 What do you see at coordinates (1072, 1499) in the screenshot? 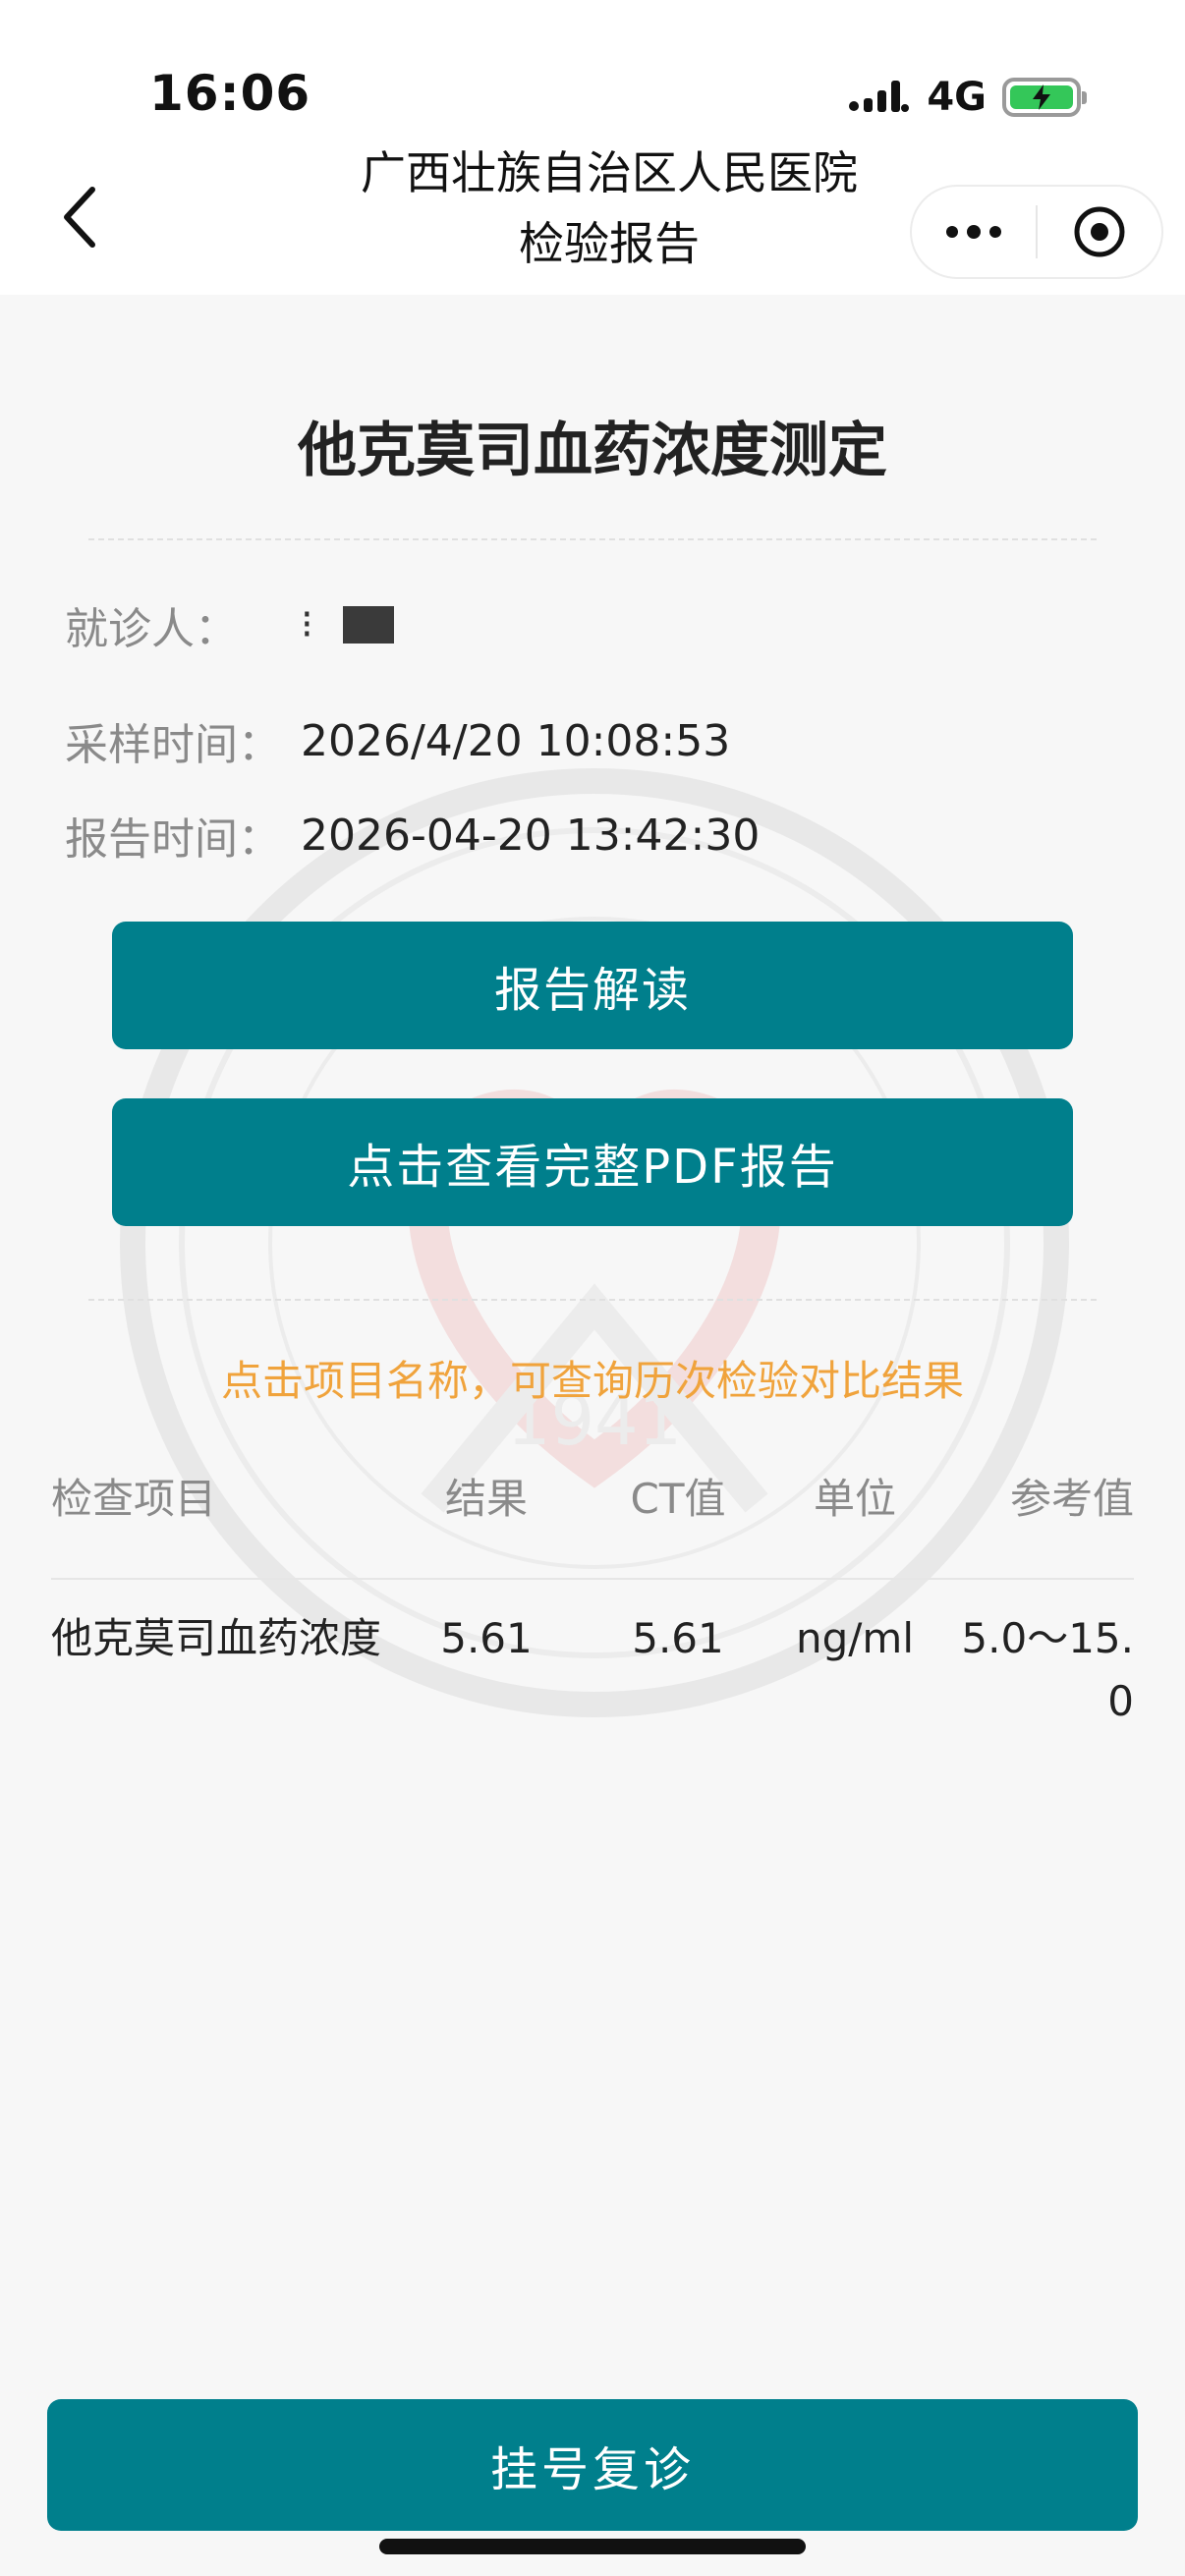
I see `header-reference: 参考值` at bounding box center [1072, 1499].